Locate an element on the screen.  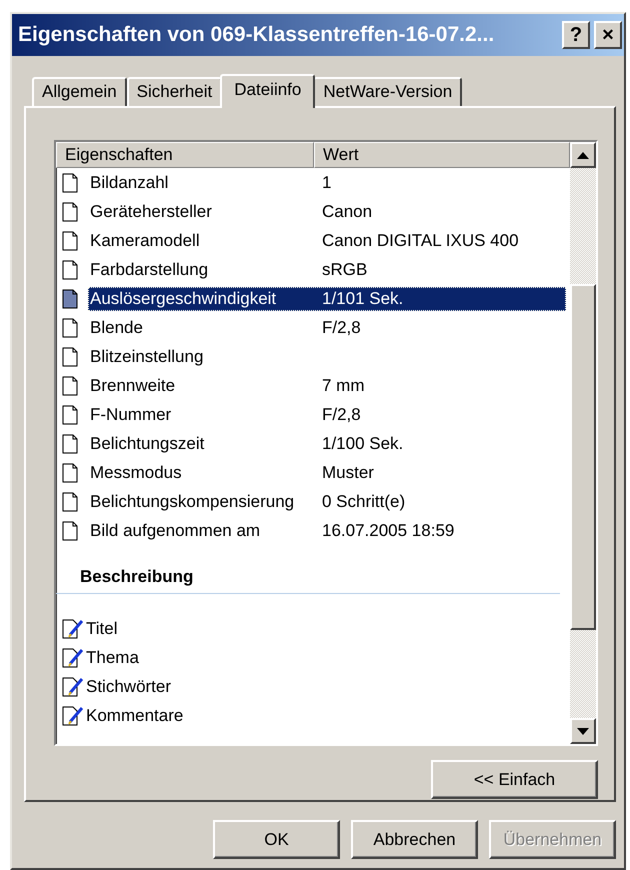
property-name: Belichtungskompensierung is located at coordinates (201, 502).